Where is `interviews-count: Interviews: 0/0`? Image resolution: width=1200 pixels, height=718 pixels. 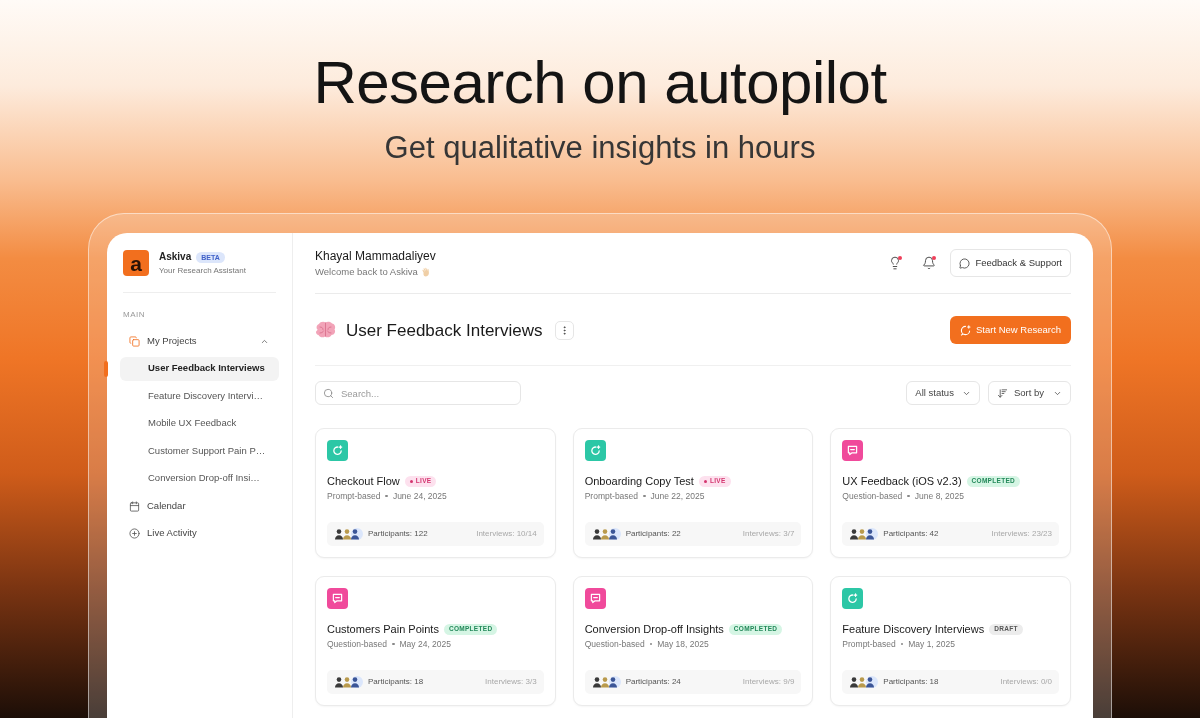
interviews-count: Interviews: 0/0 is located at coordinates (1026, 682).